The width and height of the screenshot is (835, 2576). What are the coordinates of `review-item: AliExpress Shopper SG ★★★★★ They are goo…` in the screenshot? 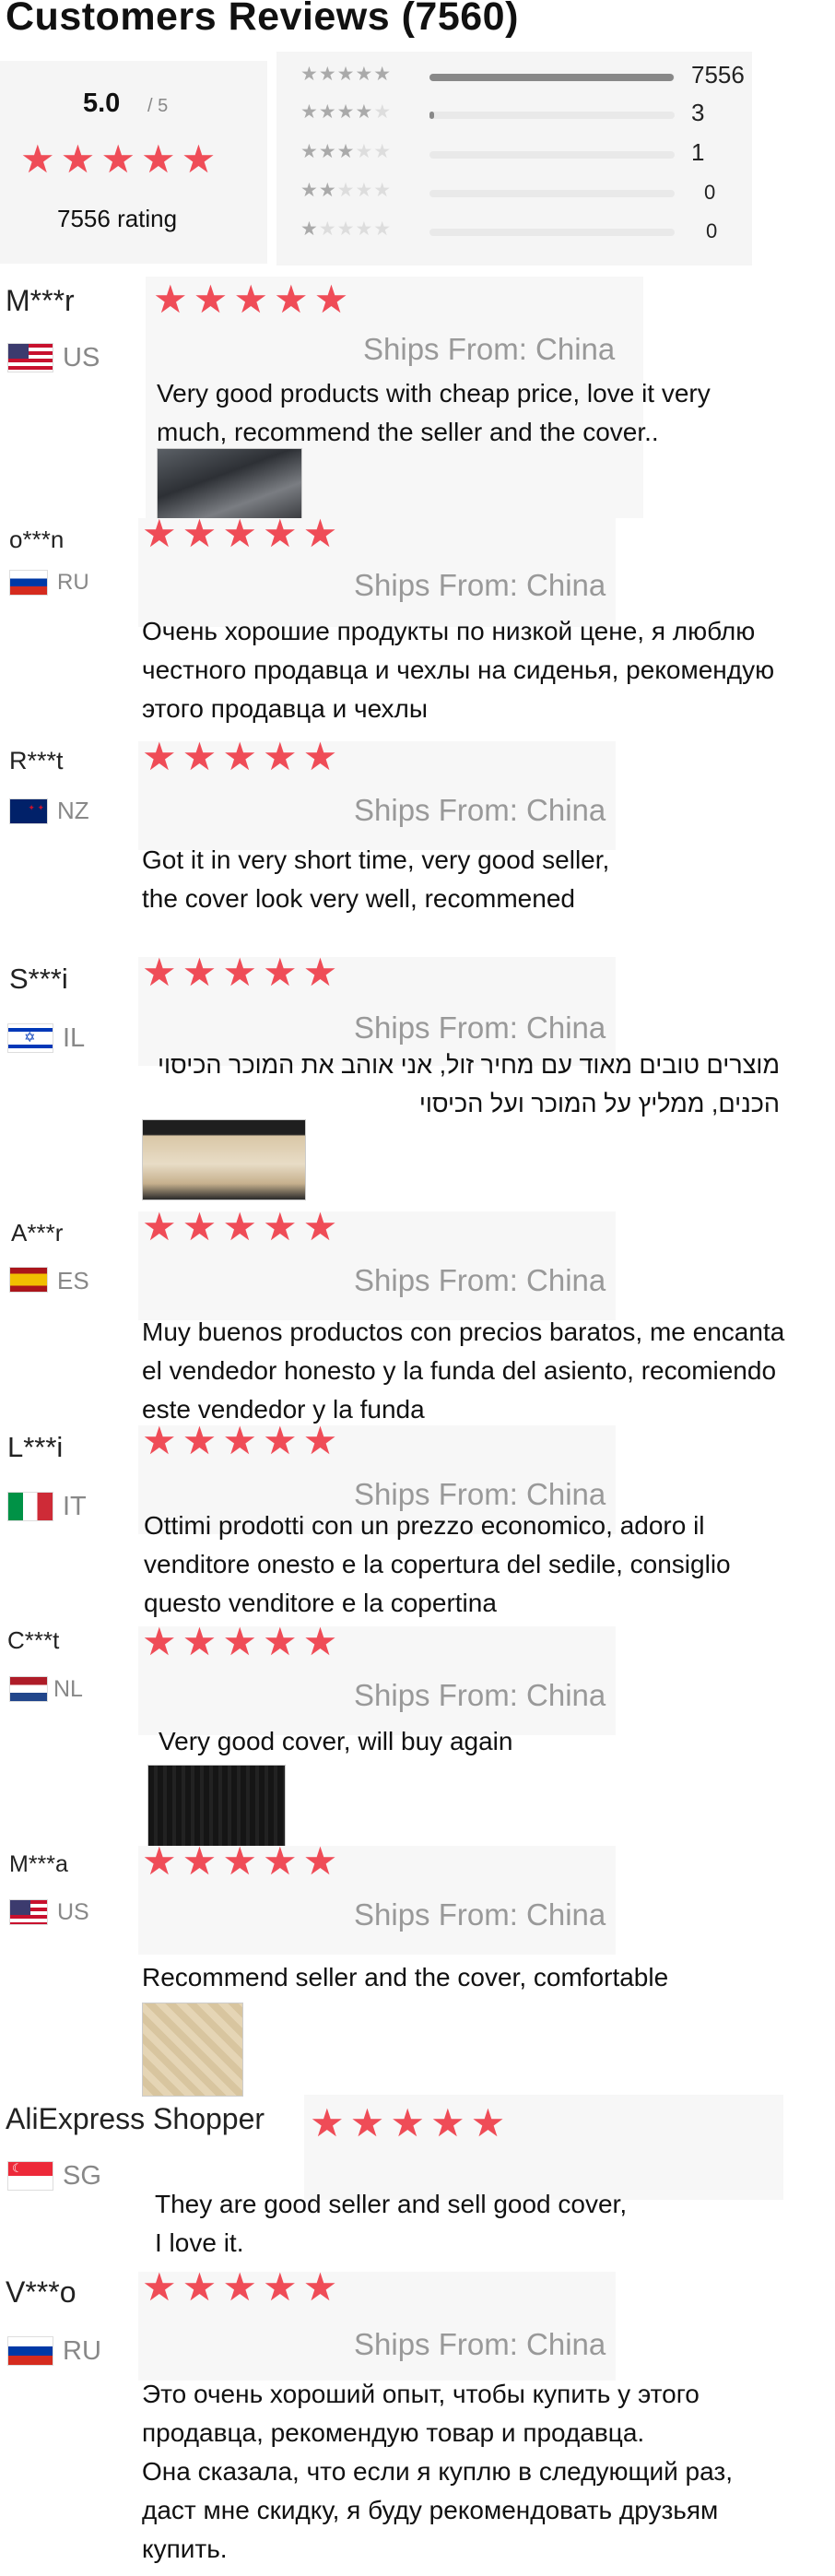 It's located at (417, 2176).